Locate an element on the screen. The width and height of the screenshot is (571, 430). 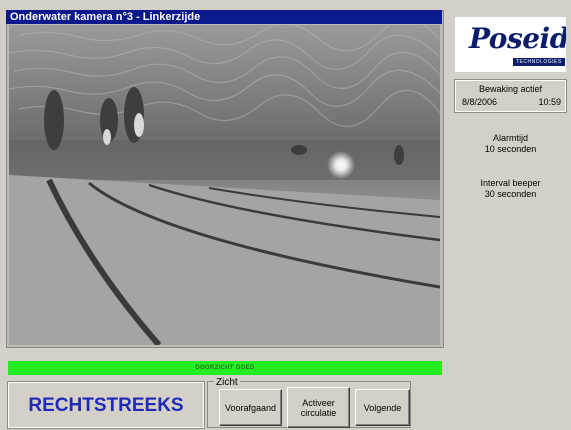
monitoring-date: 8/8/2006 is located at coordinates (480, 102).